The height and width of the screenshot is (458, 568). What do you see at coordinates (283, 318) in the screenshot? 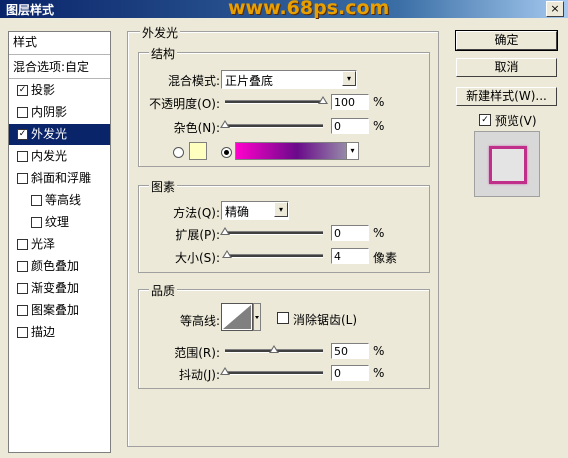
I see `antialias-checkbox` at bounding box center [283, 318].